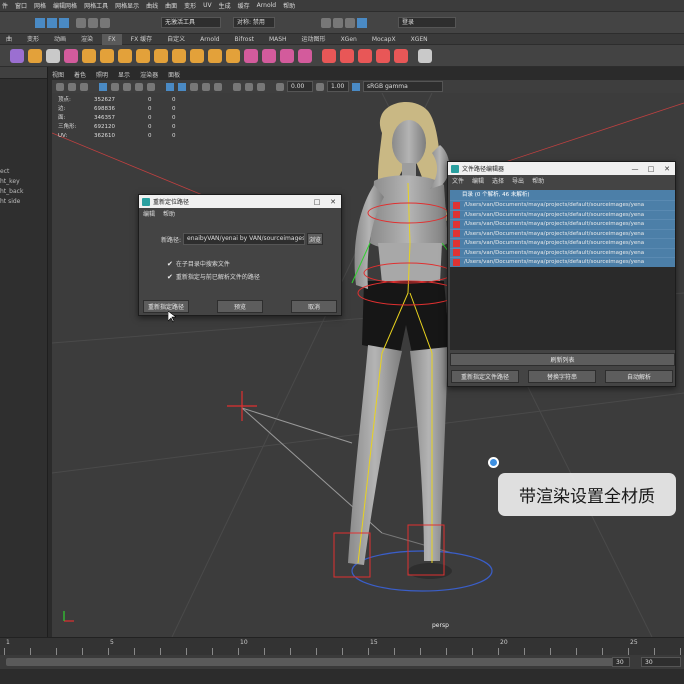 This screenshot has width=684, height=684. What do you see at coordinates (338, 86) in the screenshot?
I see `gamma-field: 1.00` at bounding box center [338, 86].